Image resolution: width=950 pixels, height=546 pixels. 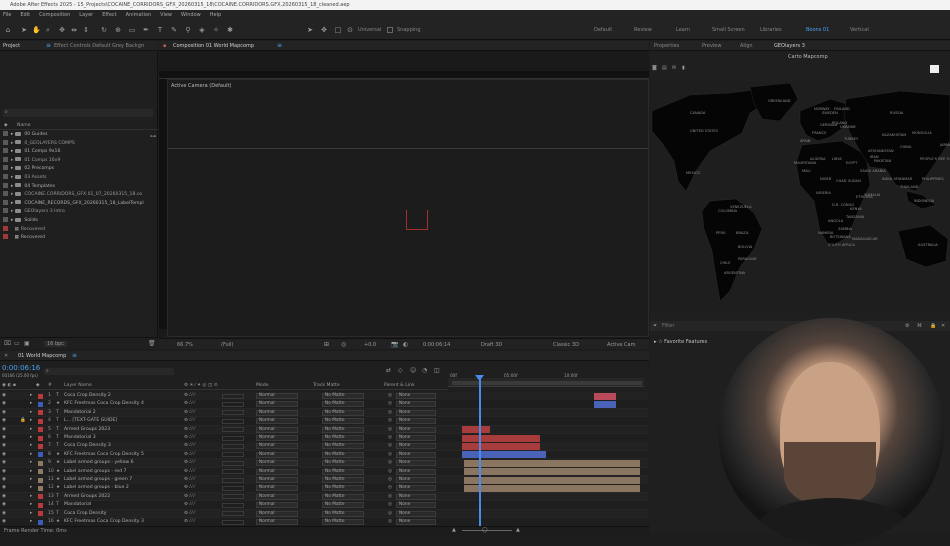 What do you see at coordinates (674, 68) in the screenshot?
I see `mail-icon: ✉` at bounding box center [674, 68].